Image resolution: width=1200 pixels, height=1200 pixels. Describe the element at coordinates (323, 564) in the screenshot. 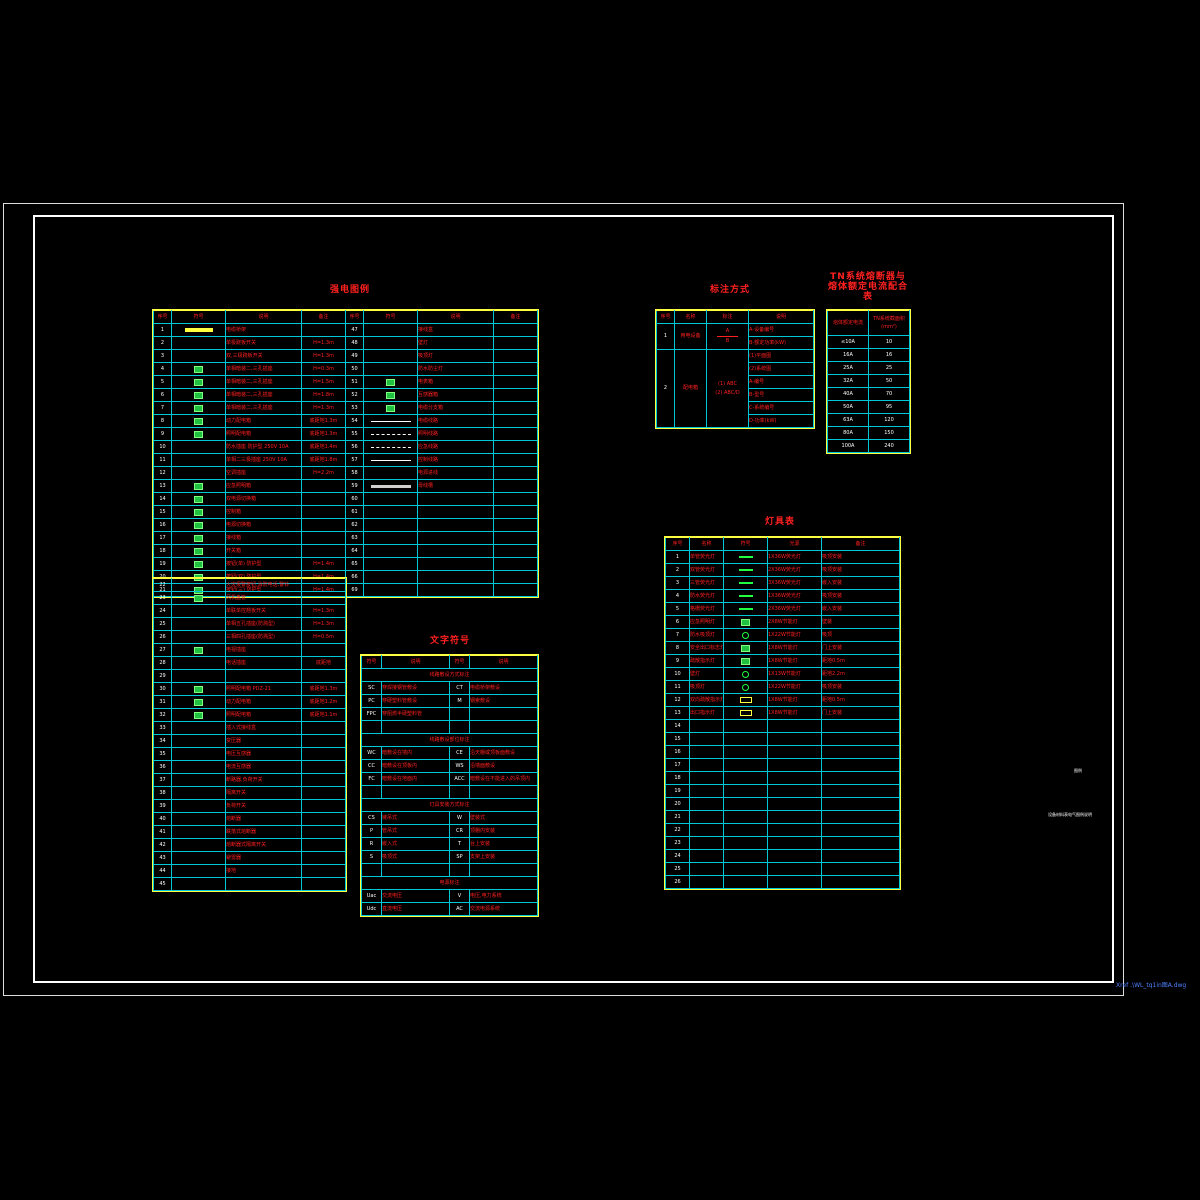

I see `row-note: H=1.4m` at that location.